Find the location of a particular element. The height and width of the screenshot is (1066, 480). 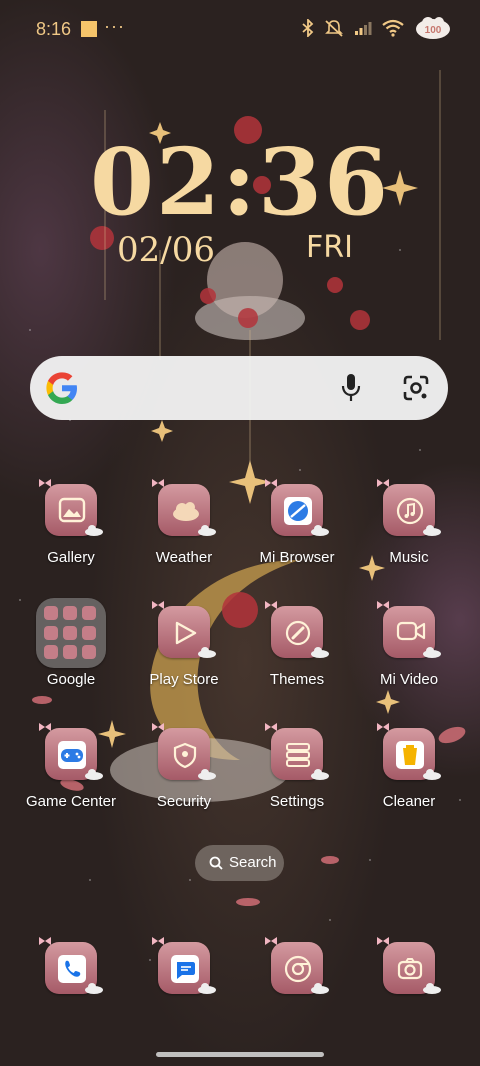

game-controller-icon is located at coordinates (72, 755).